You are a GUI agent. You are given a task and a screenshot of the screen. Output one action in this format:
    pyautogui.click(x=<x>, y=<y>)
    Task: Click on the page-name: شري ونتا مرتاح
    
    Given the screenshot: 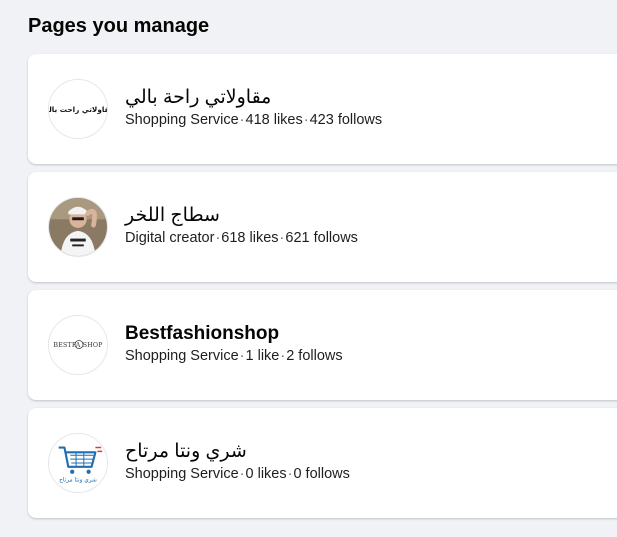 What is the action you would take?
    pyautogui.click(x=186, y=452)
    